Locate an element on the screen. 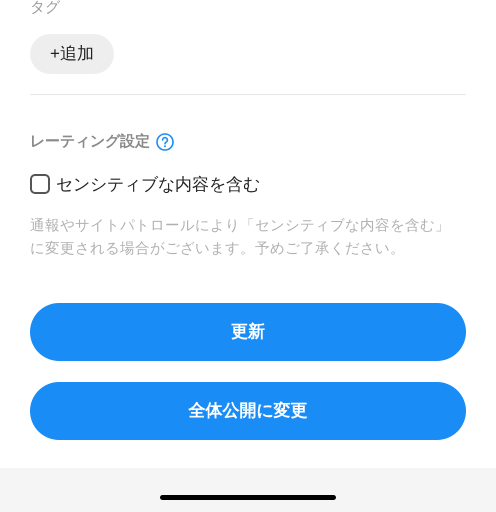  action-button: 全体公開に変更 is located at coordinates (248, 411).